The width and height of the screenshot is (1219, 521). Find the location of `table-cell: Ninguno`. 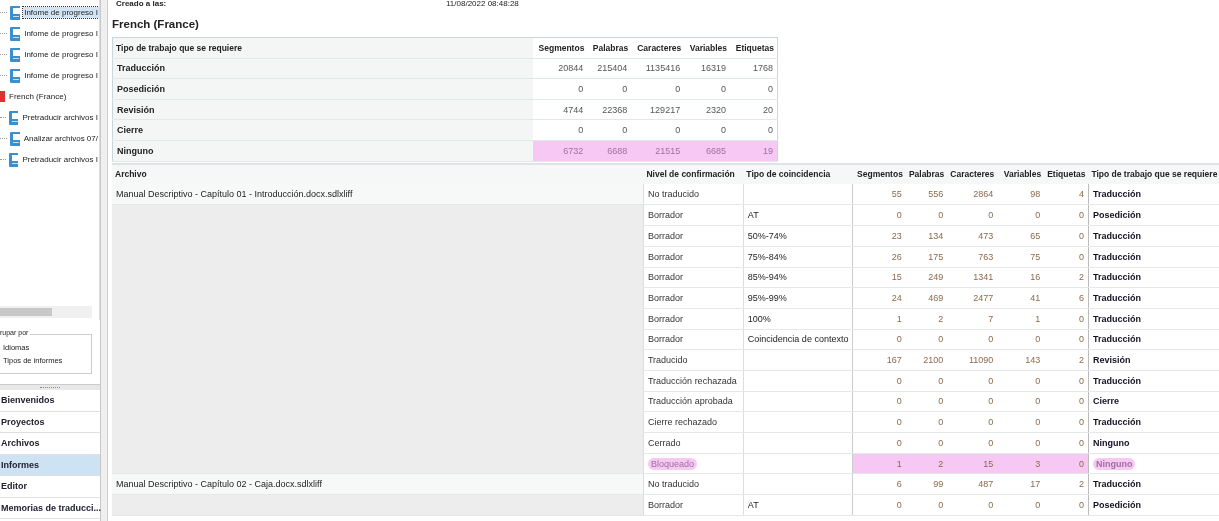

table-cell: Ninguno is located at coordinates (322, 151).